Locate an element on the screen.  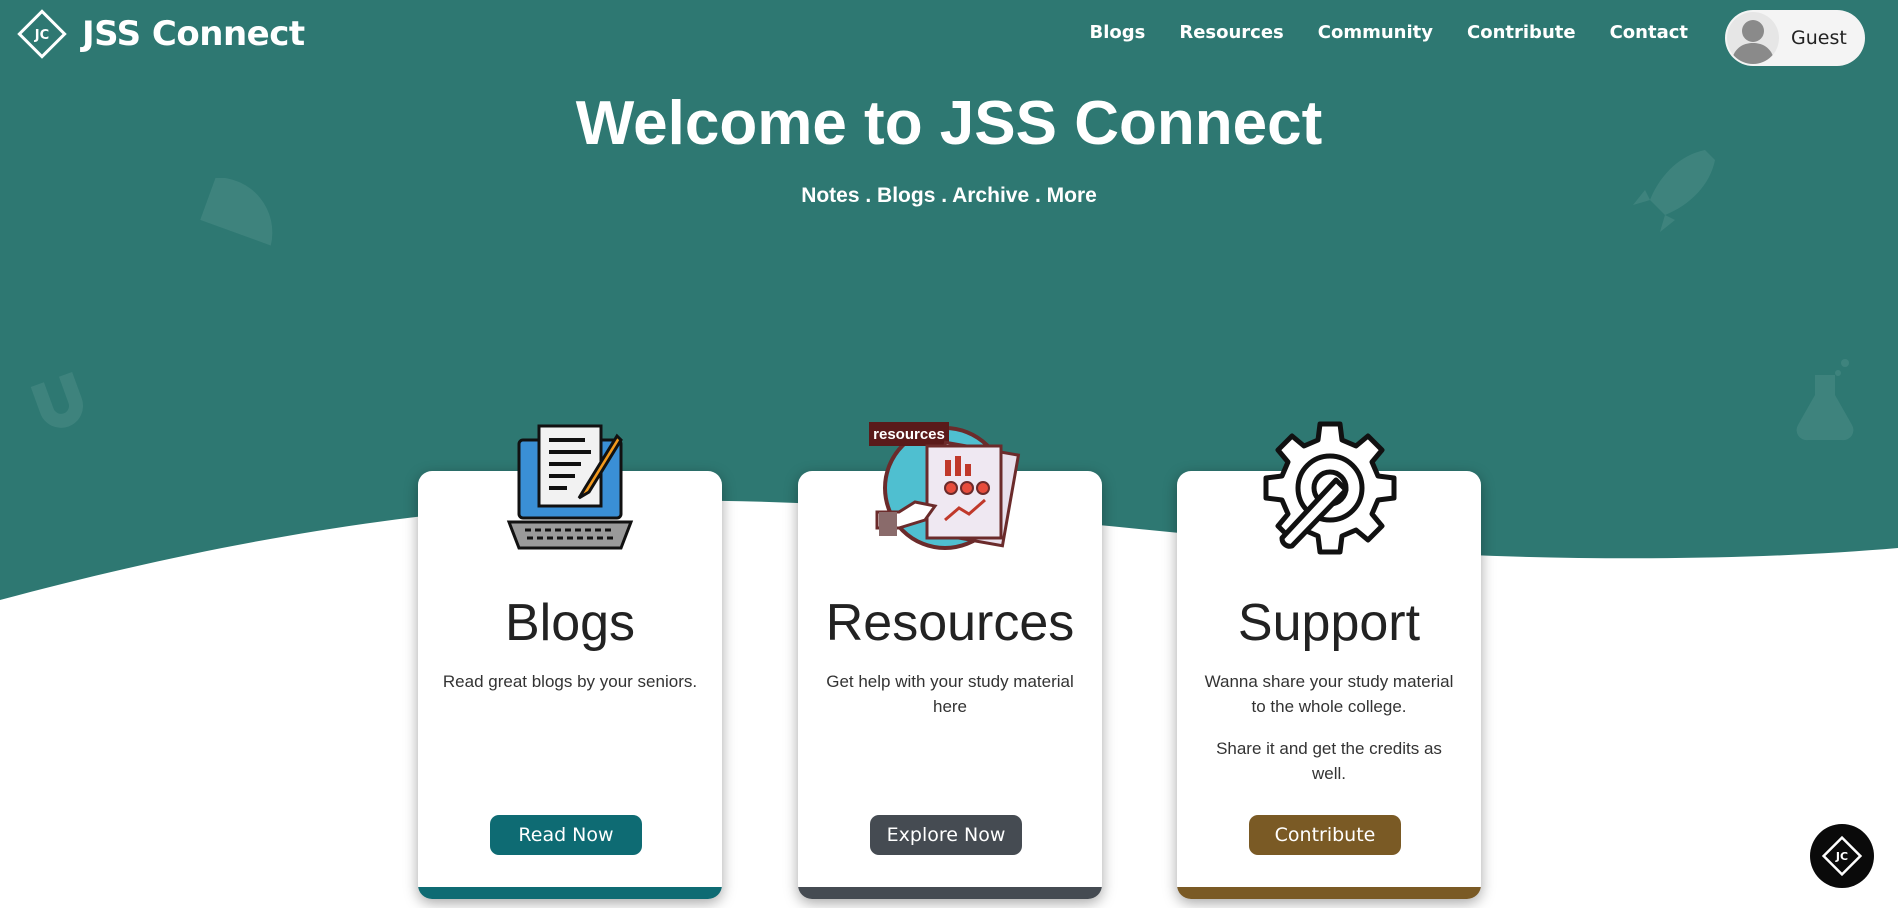
card-description-line: Read great blogs by your seniors. is located at coordinates (570, 681).